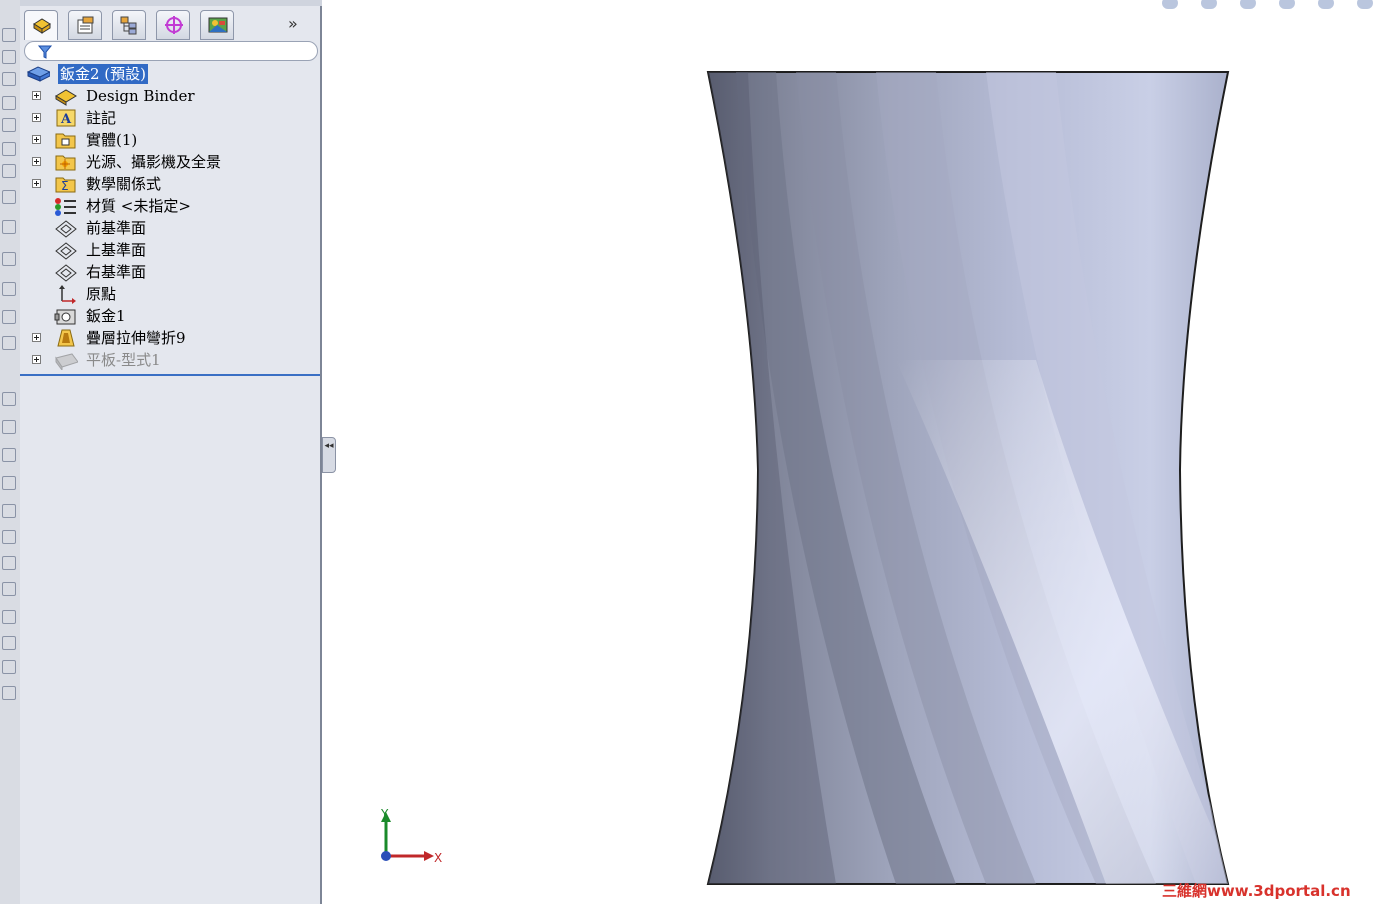 This screenshot has width=1383, height=904. Describe the element at coordinates (45, 52) in the screenshot. I see `filter-icon` at that location.